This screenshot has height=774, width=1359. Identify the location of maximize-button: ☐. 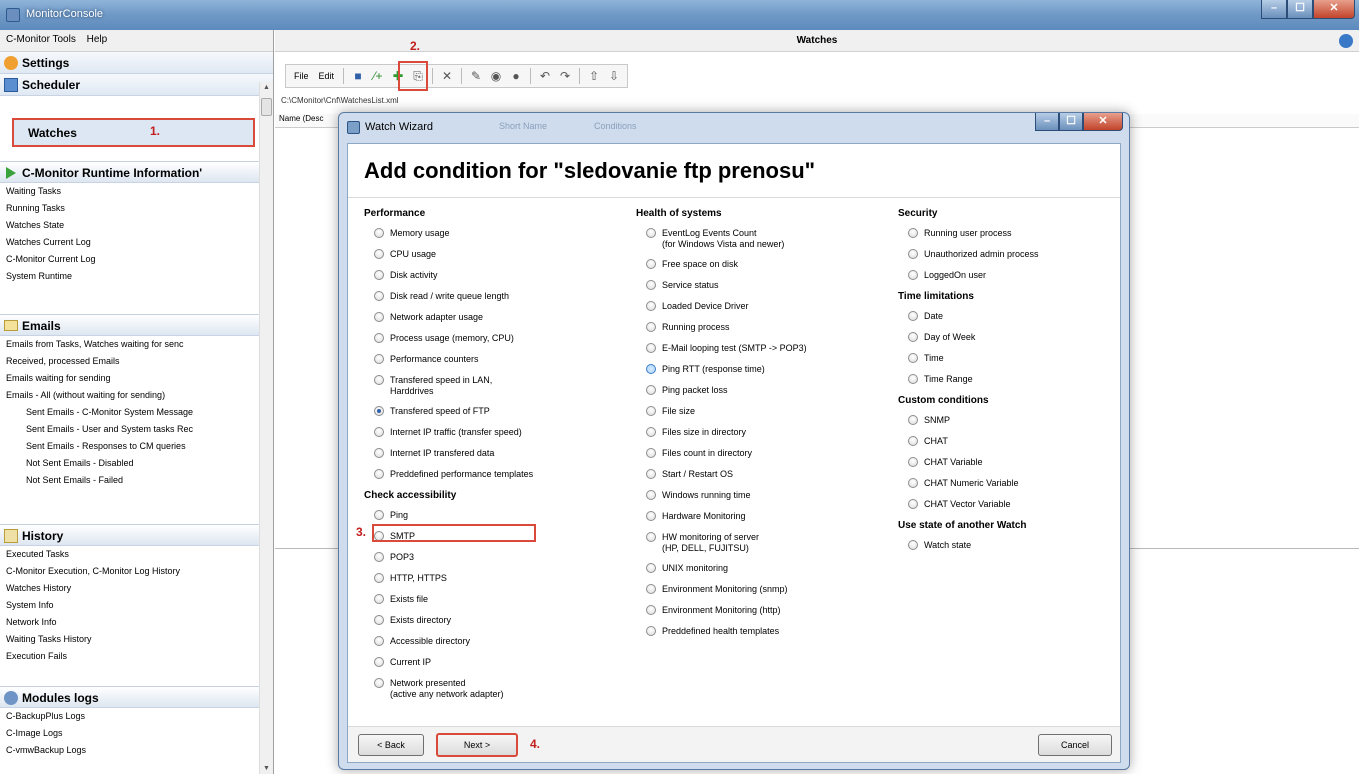
(1300, 9).